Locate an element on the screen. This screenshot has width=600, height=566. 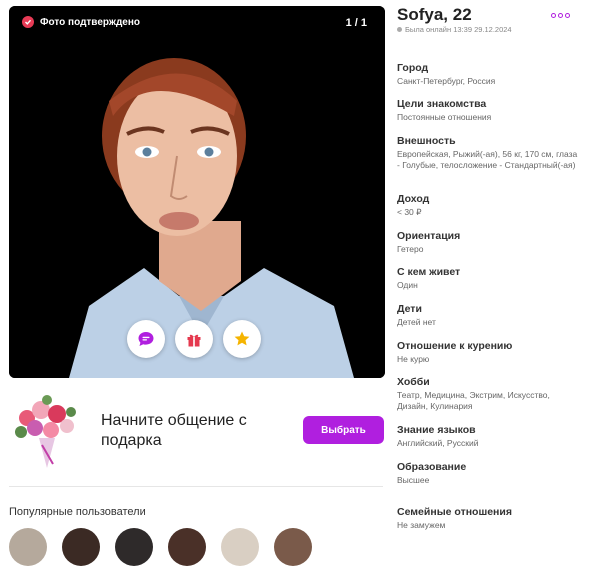
info-education: Образование Высшее is located at coordinates (489, 473).